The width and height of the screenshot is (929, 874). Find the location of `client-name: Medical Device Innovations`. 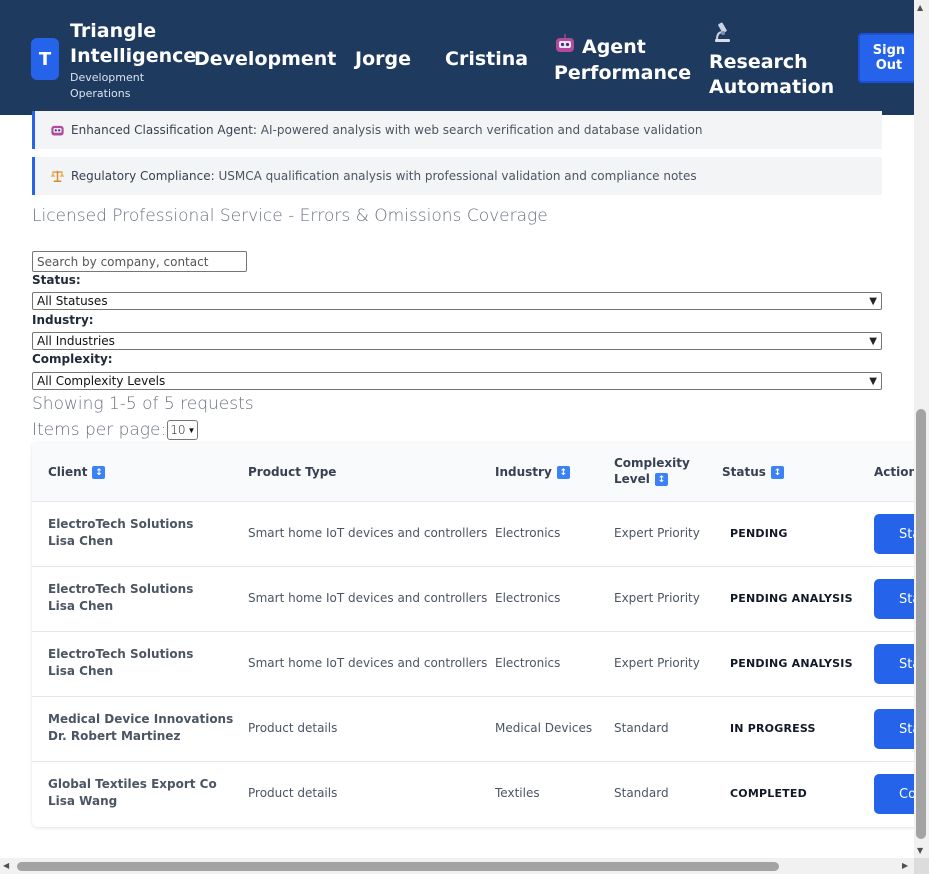

client-name: Medical Device Innovations is located at coordinates (141, 719).